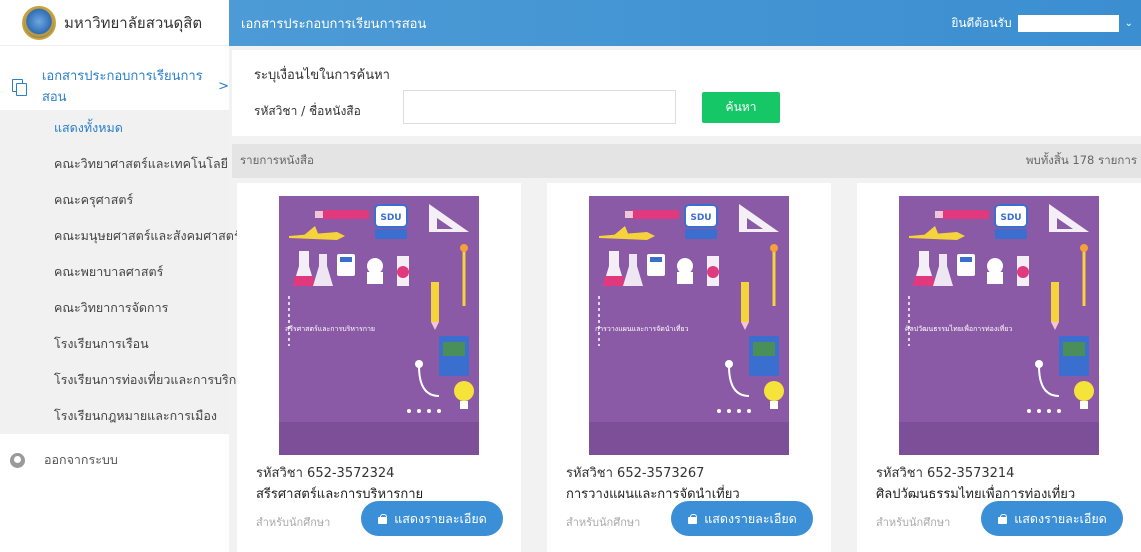 This screenshot has width=1141, height=552. Describe the element at coordinates (81, 459) in the screenshot. I see `logout-label: ออกจากระบบ` at that location.